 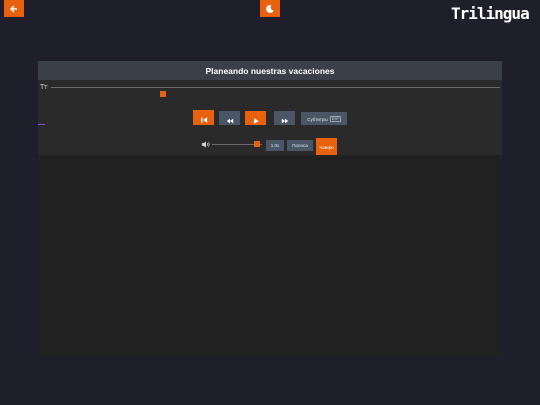 I want to click on player-bottom-bar: 1.0x Полоса Чанфо, so click(x=270, y=140).